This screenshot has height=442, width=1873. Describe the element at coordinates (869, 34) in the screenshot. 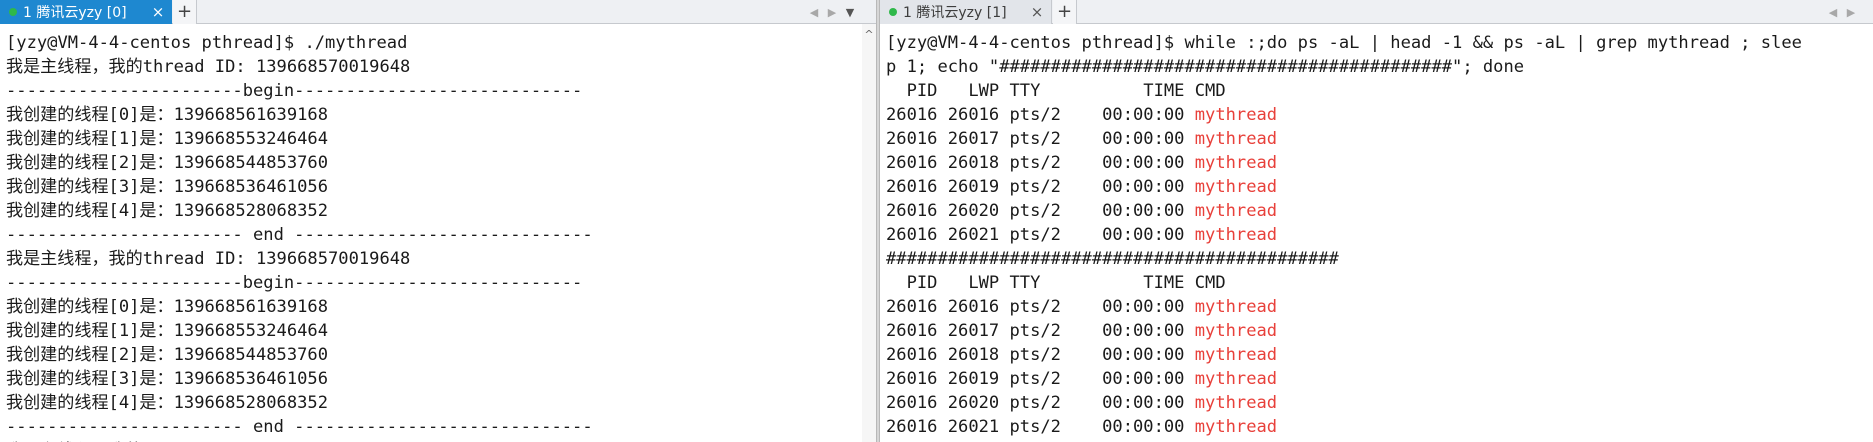

I see `scroll-up-icon: ^` at that location.